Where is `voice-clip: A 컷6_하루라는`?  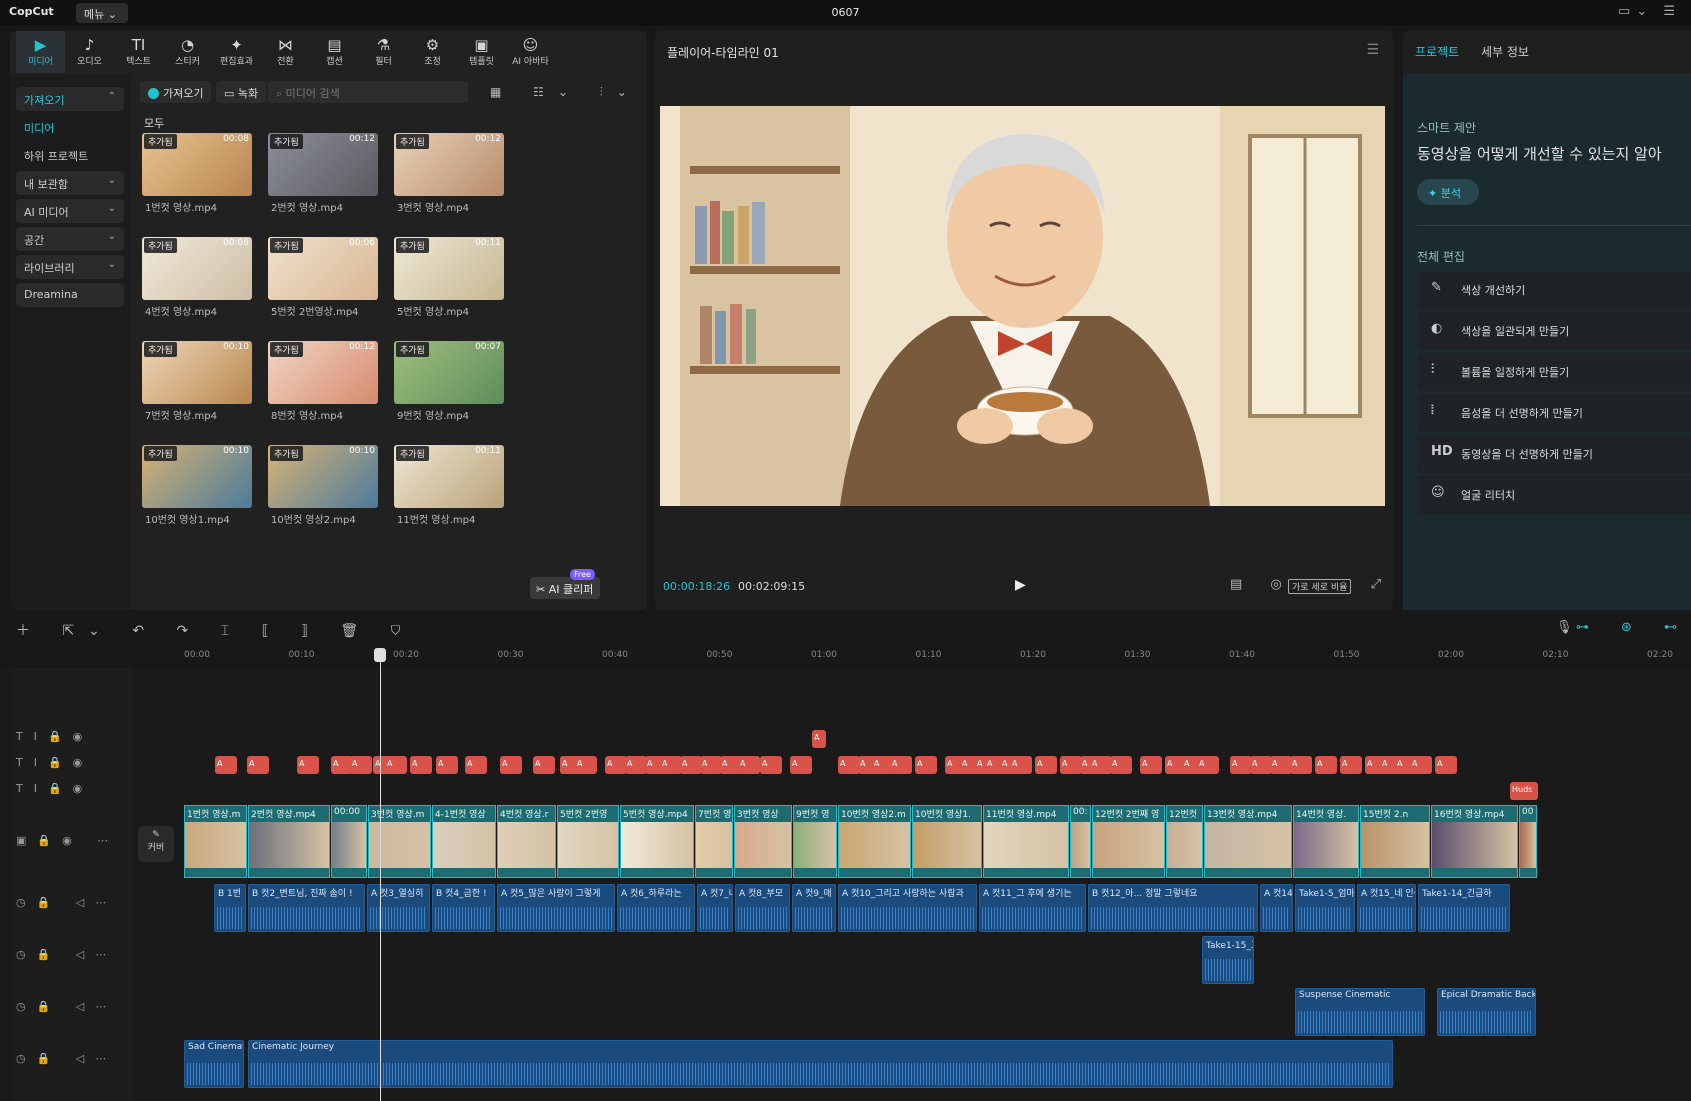
voice-clip: A 컷6_하루라는 is located at coordinates (656, 908).